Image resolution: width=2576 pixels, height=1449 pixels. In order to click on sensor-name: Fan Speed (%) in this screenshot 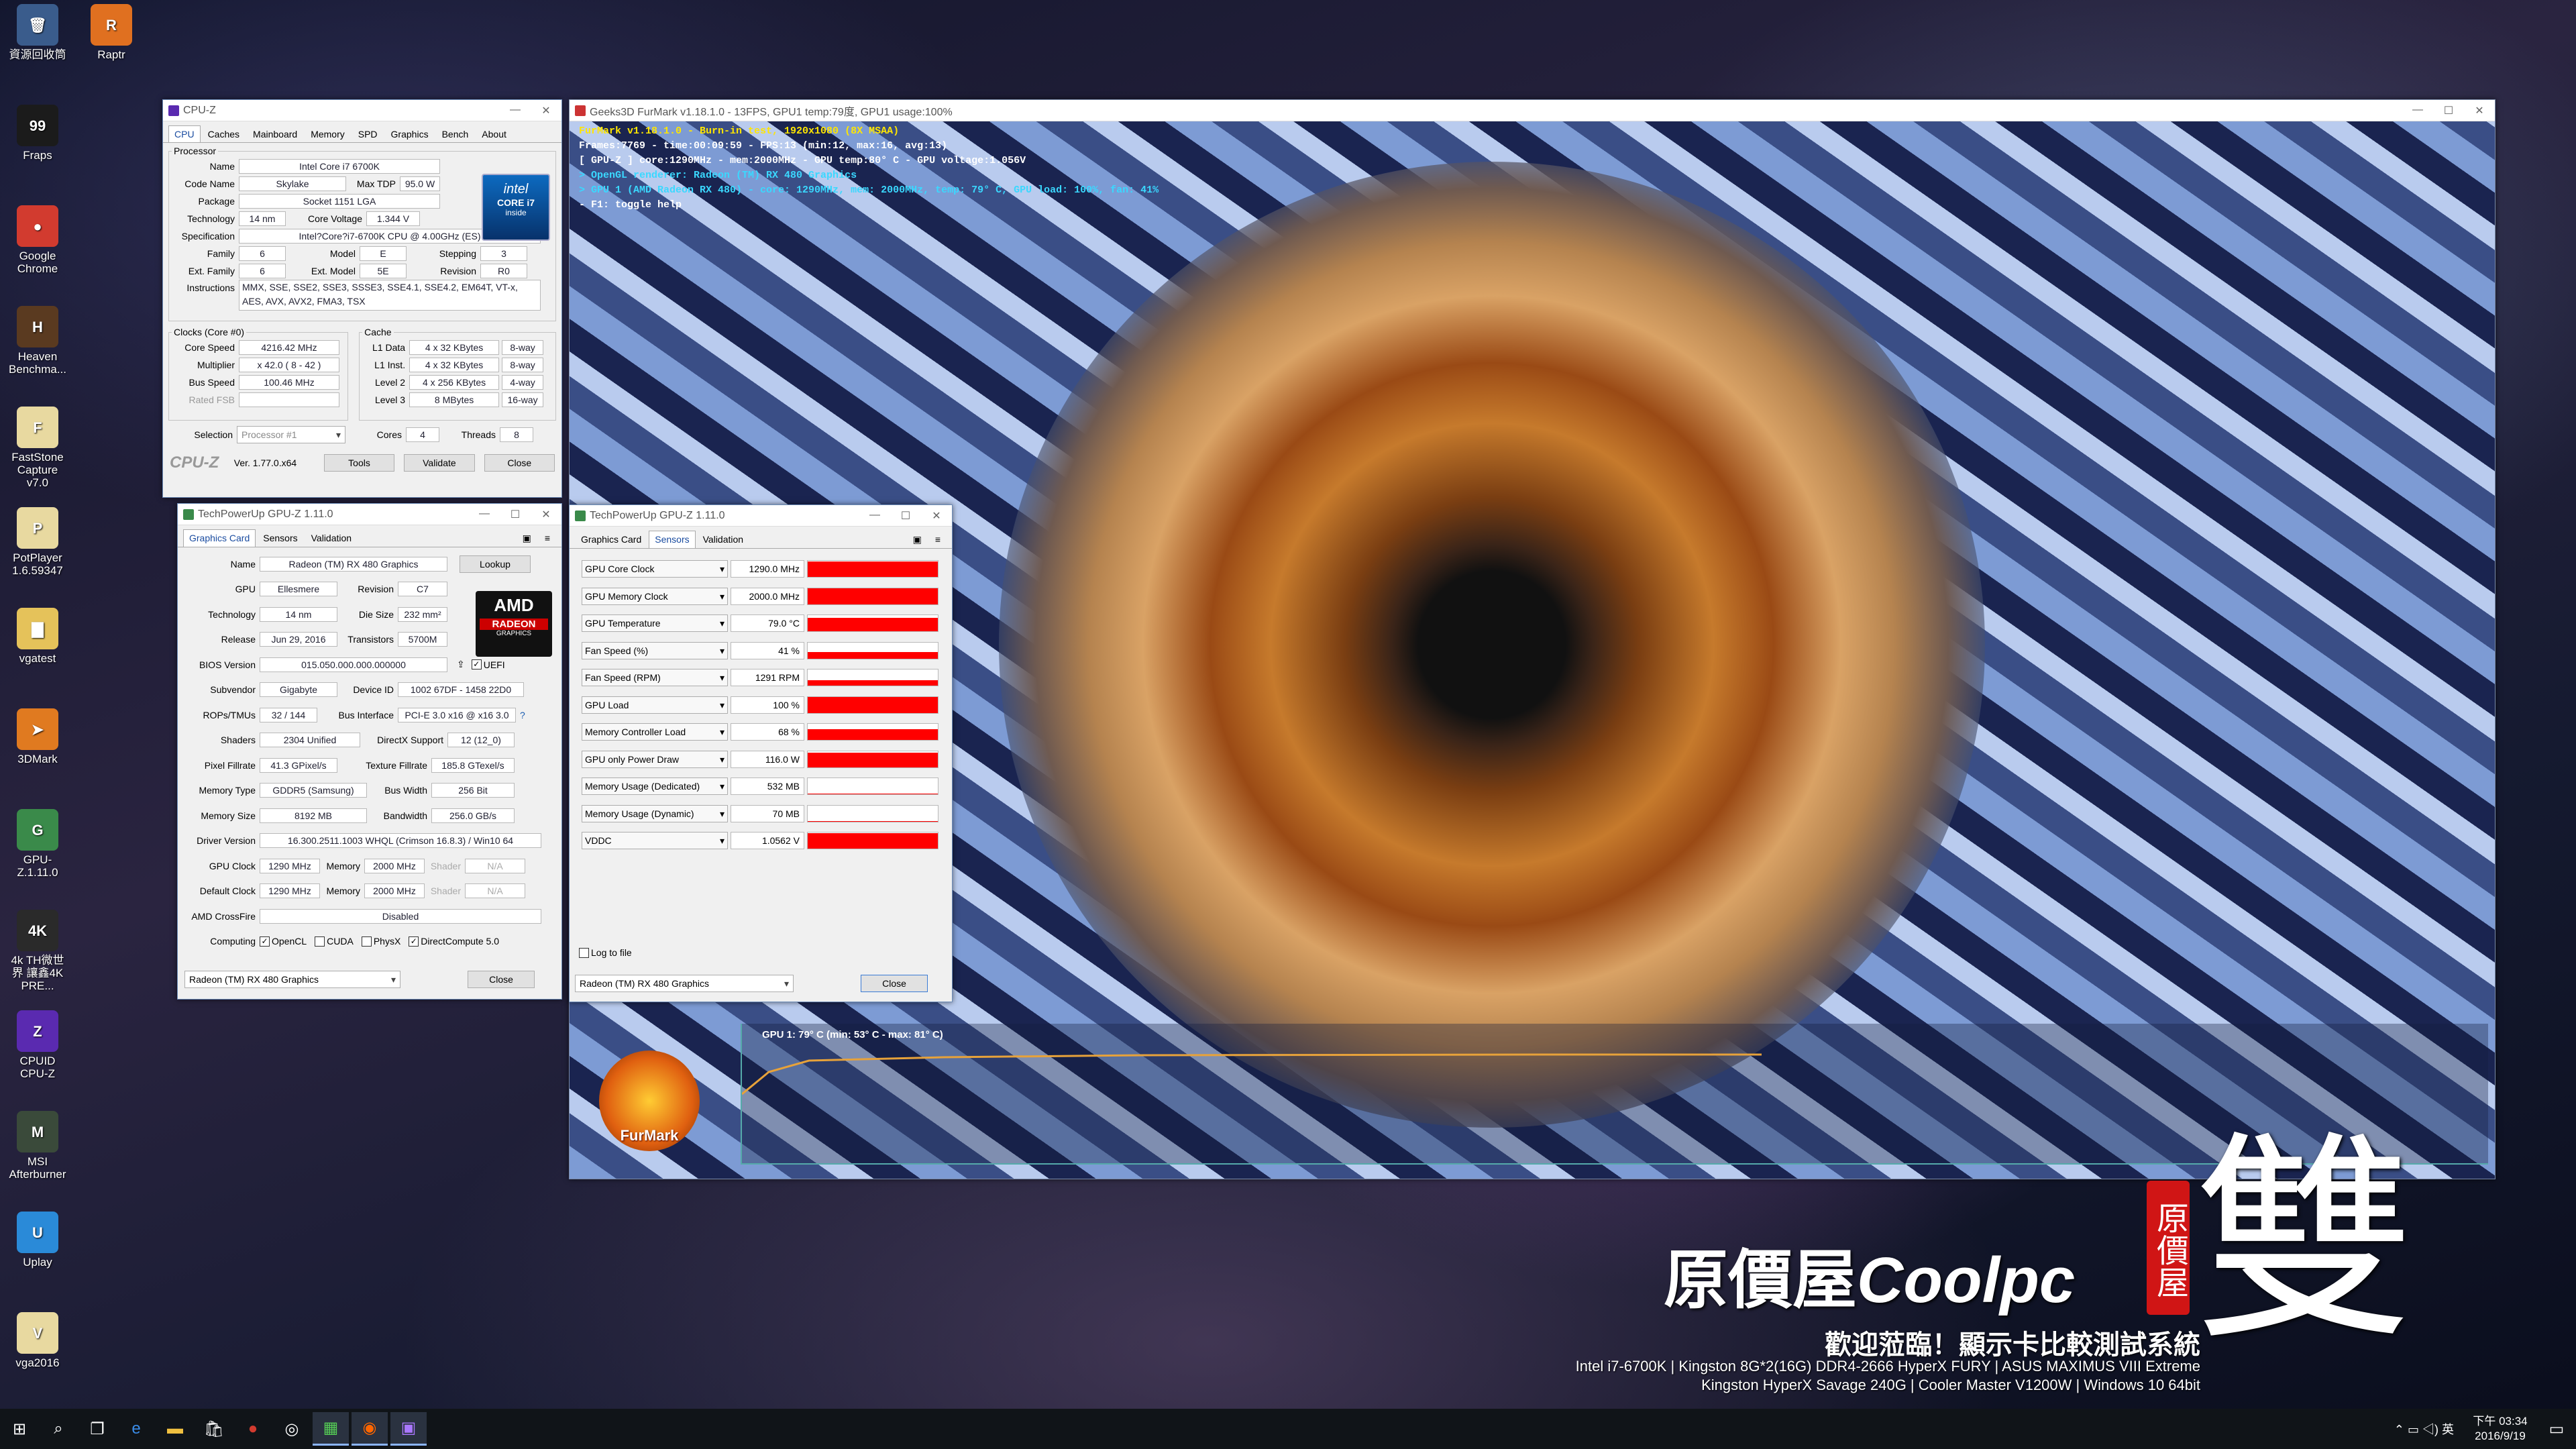, I will do `click(655, 650)`.